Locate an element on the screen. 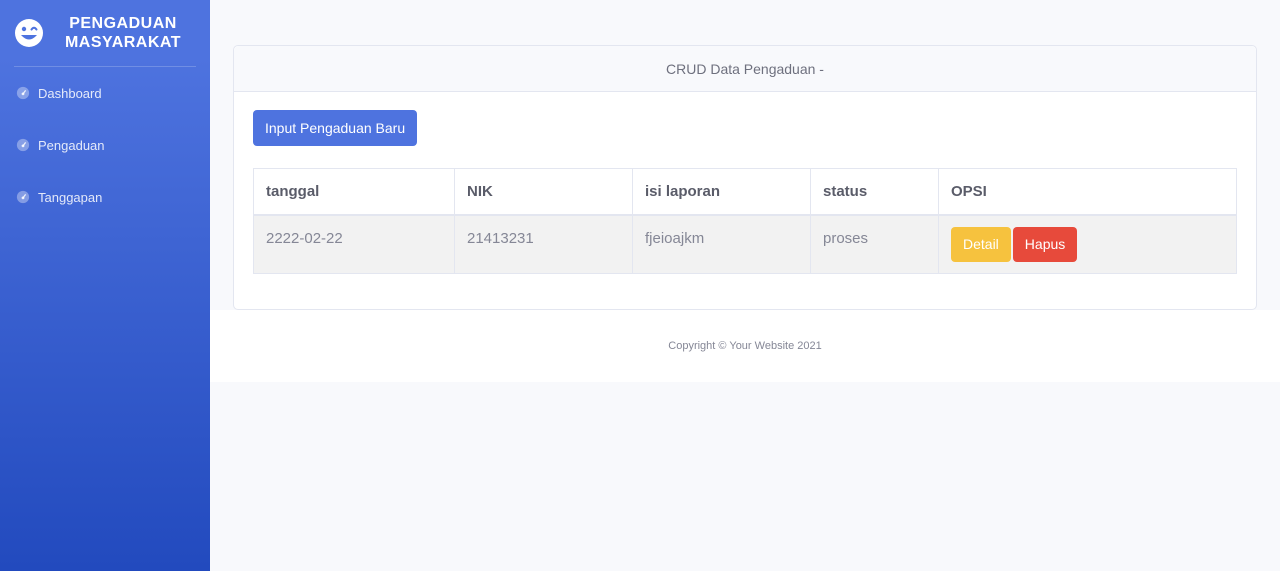  cell-isi-laporan: fjeioajkm is located at coordinates (721, 244).